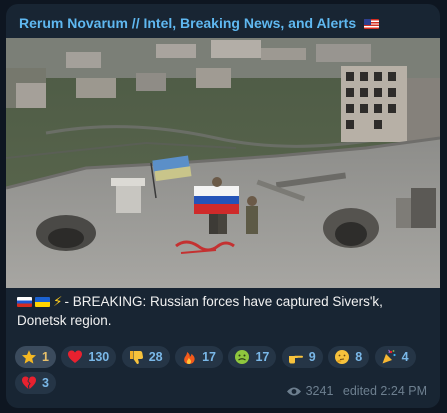 The image size is (447, 413). Describe the element at coordinates (252, 357) in the screenshot. I see `reaction-nauseated: 17` at that location.